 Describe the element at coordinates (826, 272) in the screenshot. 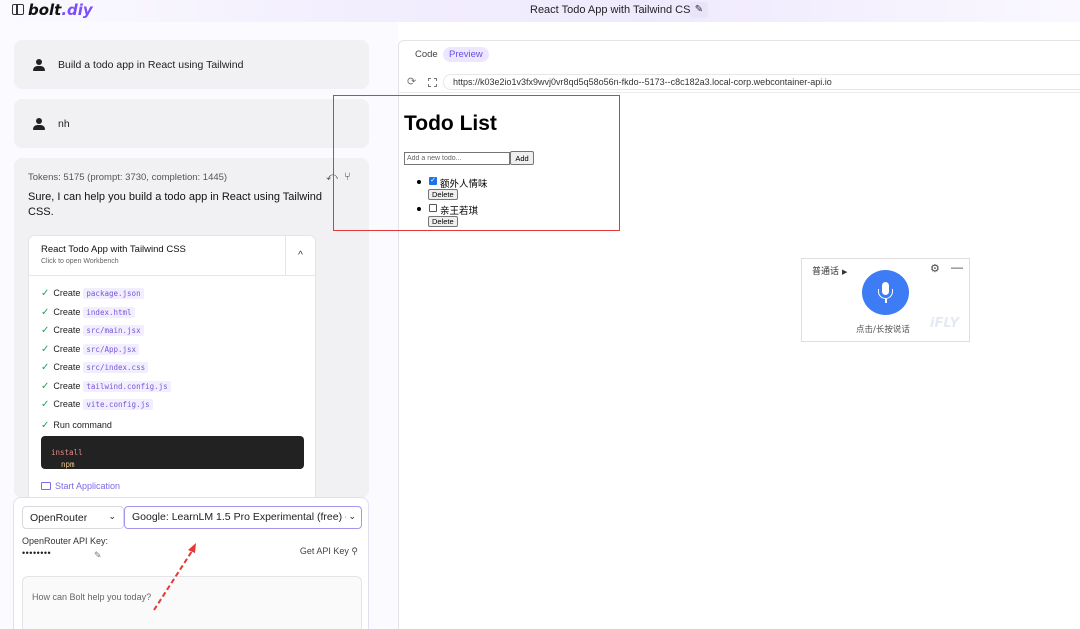

I see `language-label: 普通话` at that location.